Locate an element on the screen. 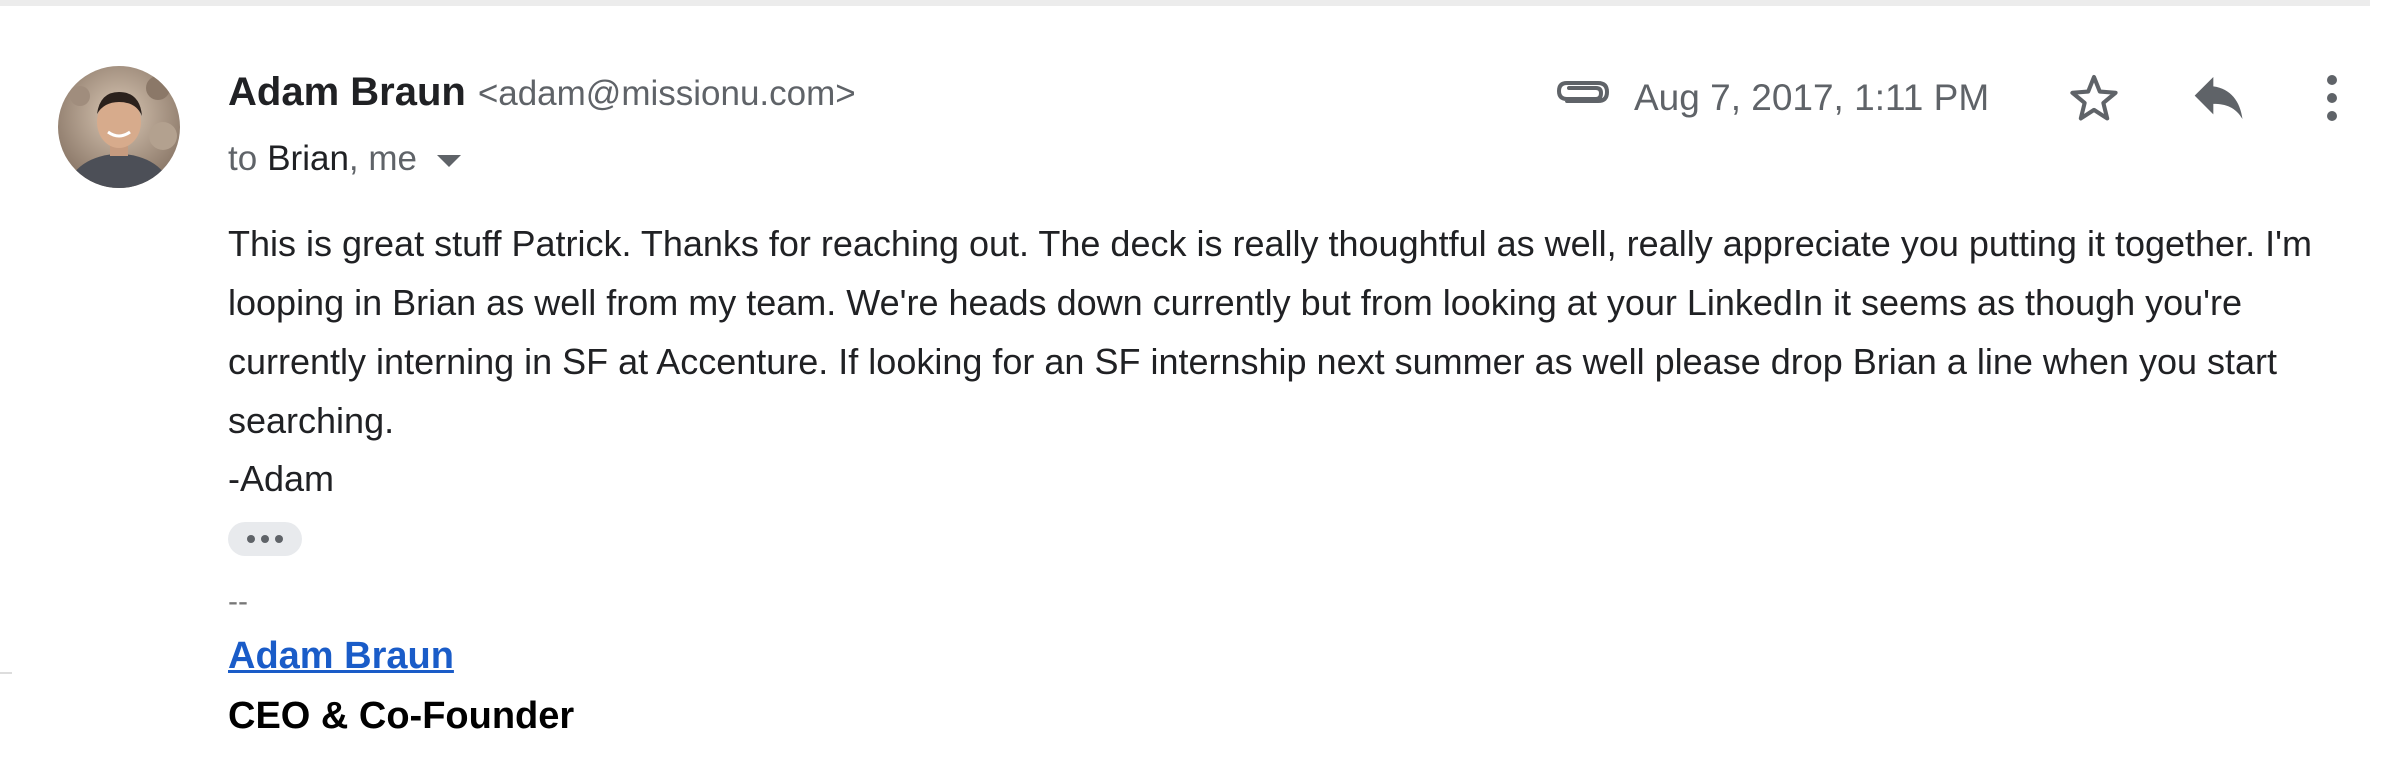  sender-line: Adam Braun <adam@missionu.com> is located at coordinates (542, 97).